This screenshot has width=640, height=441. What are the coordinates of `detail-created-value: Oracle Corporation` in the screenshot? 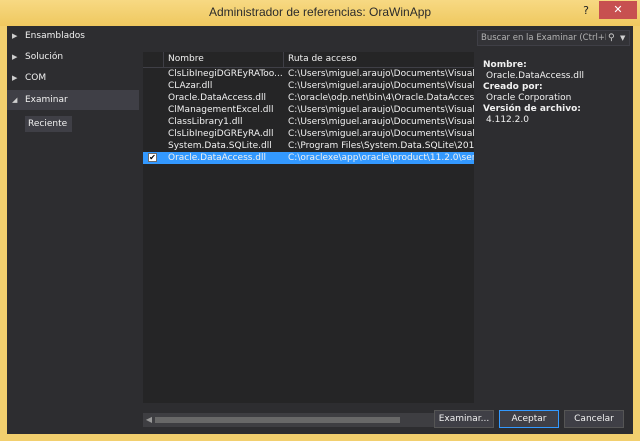 It's located at (529, 98).